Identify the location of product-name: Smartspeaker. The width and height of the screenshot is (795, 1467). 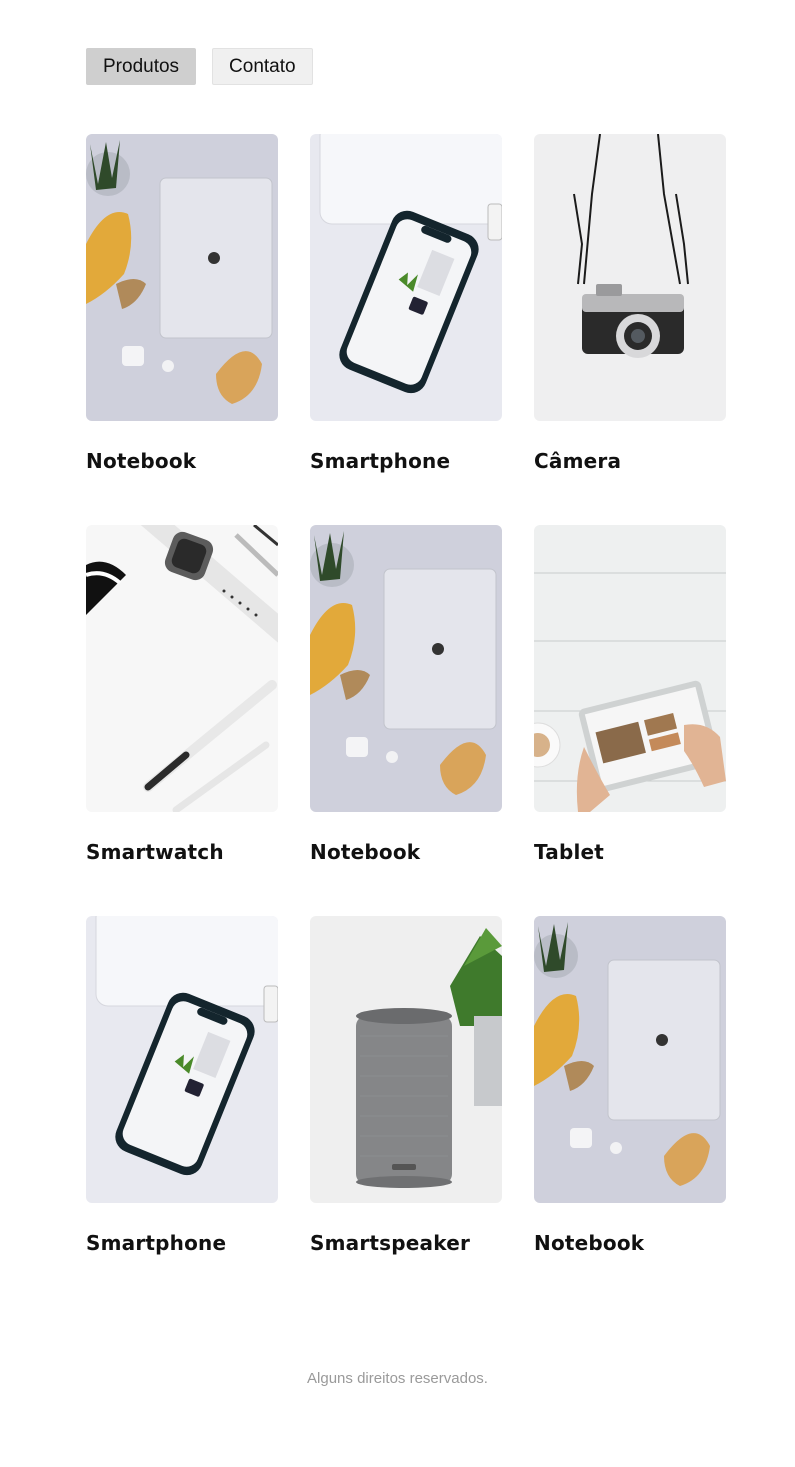
(406, 1243).